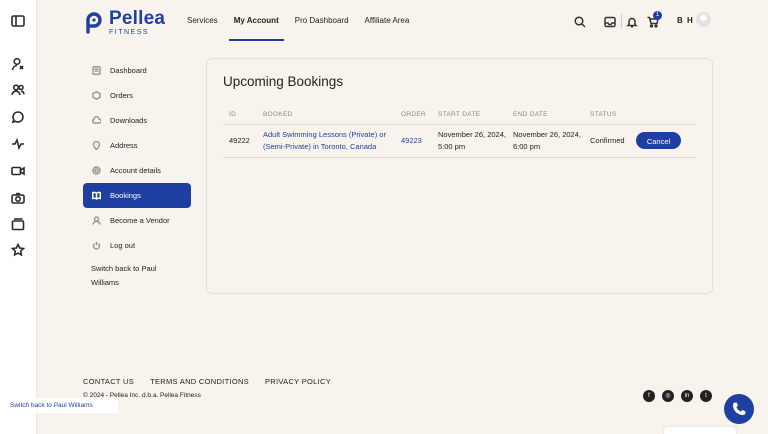 This screenshot has height=434, width=768. I want to click on nav-affiliate-area: Affiliate Area, so click(387, 21).